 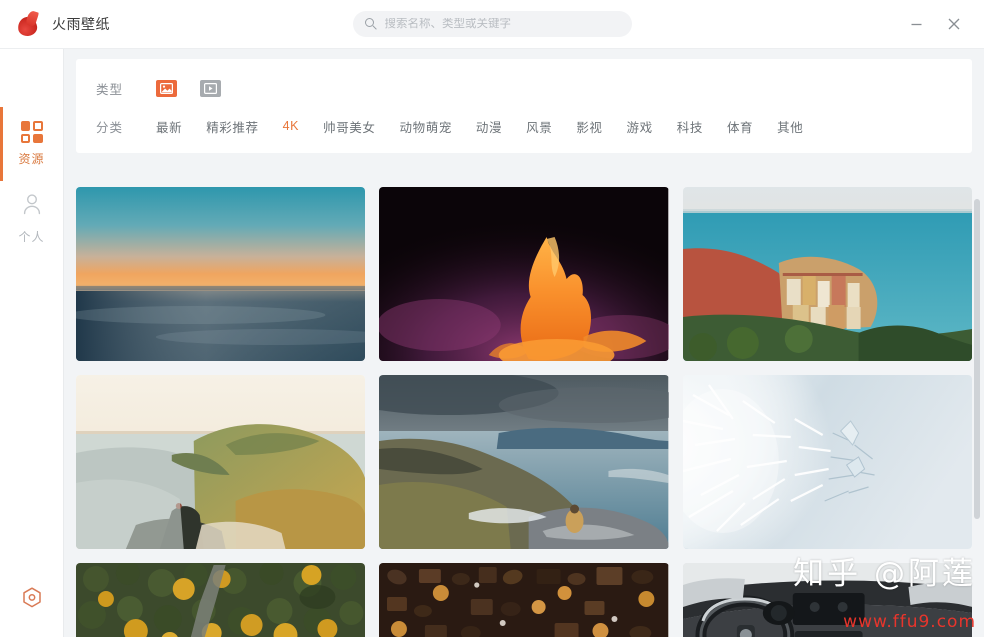 I want to click on person-icon, so click(x=32, y=206).